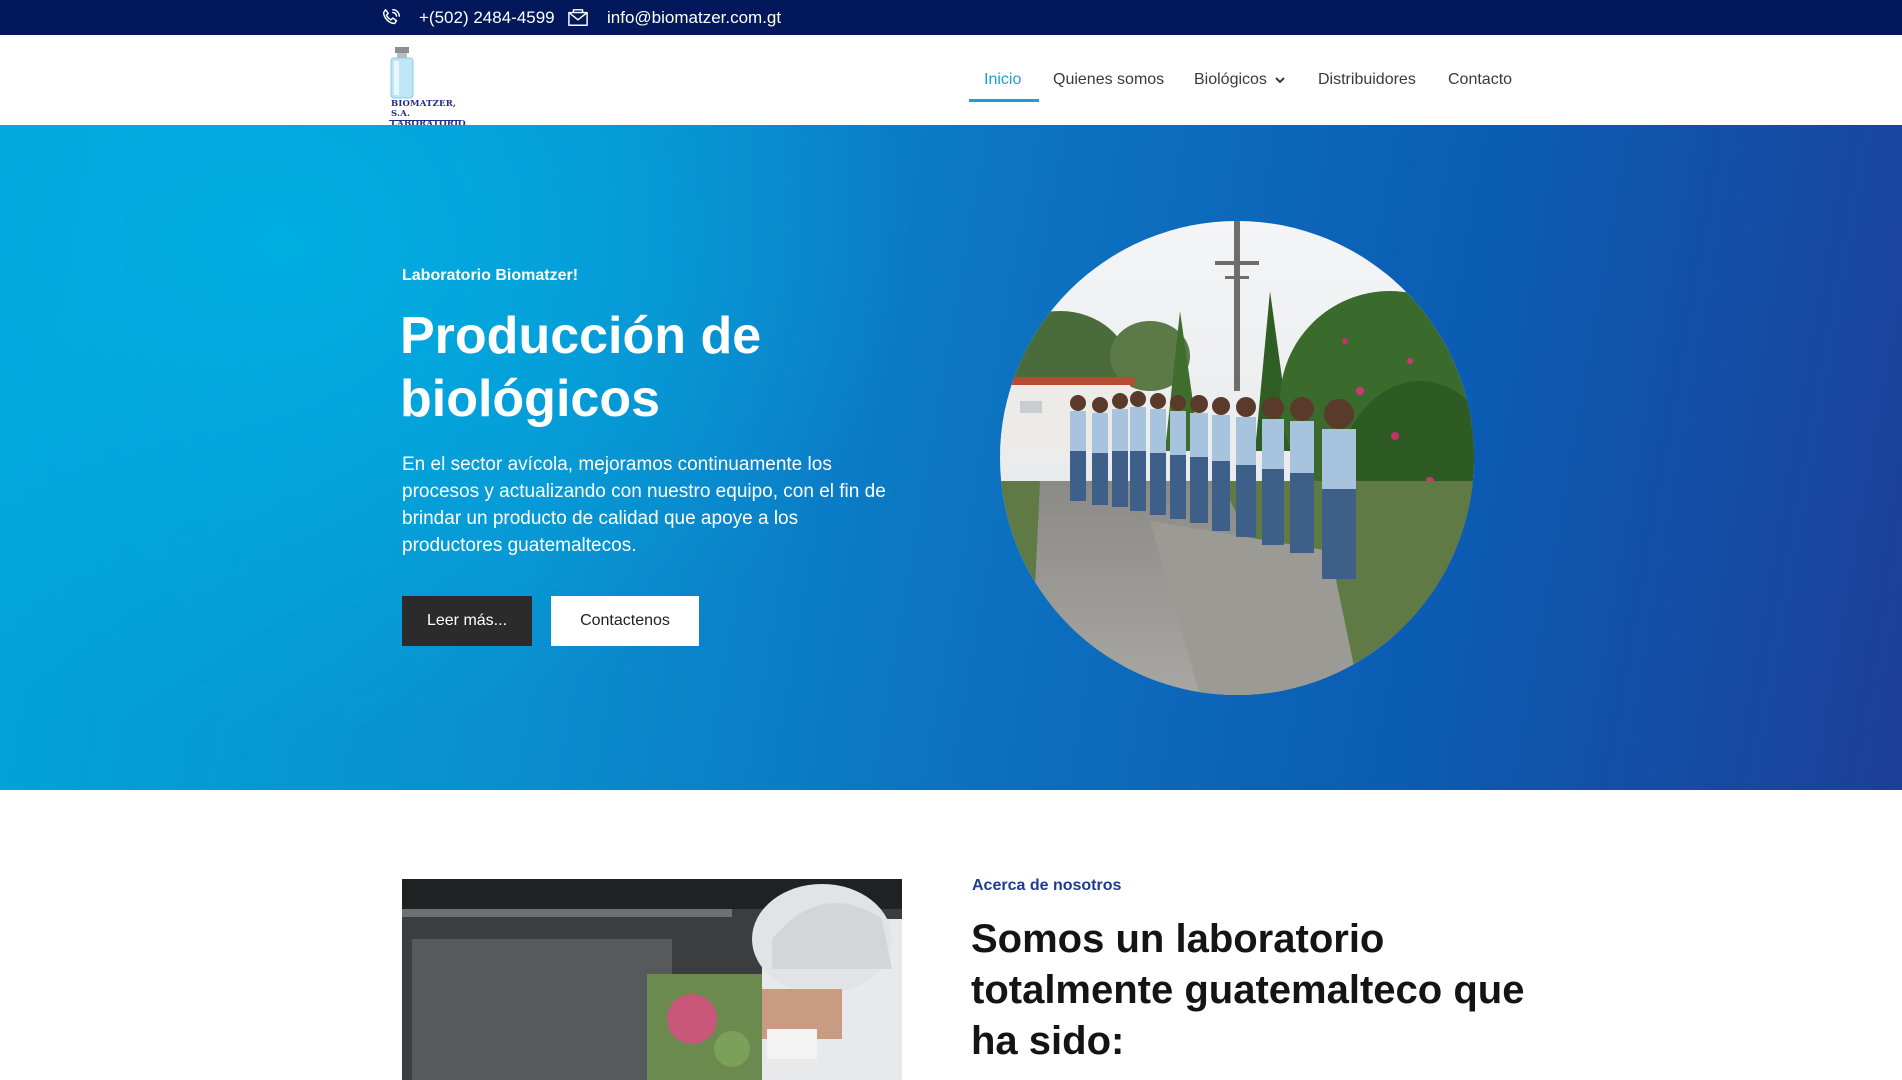  What do you see at coordinates (1230, 79) in the screenshot?
I see `nav-biologicos-label: Biológicos` at bounding box center [1230, 79].